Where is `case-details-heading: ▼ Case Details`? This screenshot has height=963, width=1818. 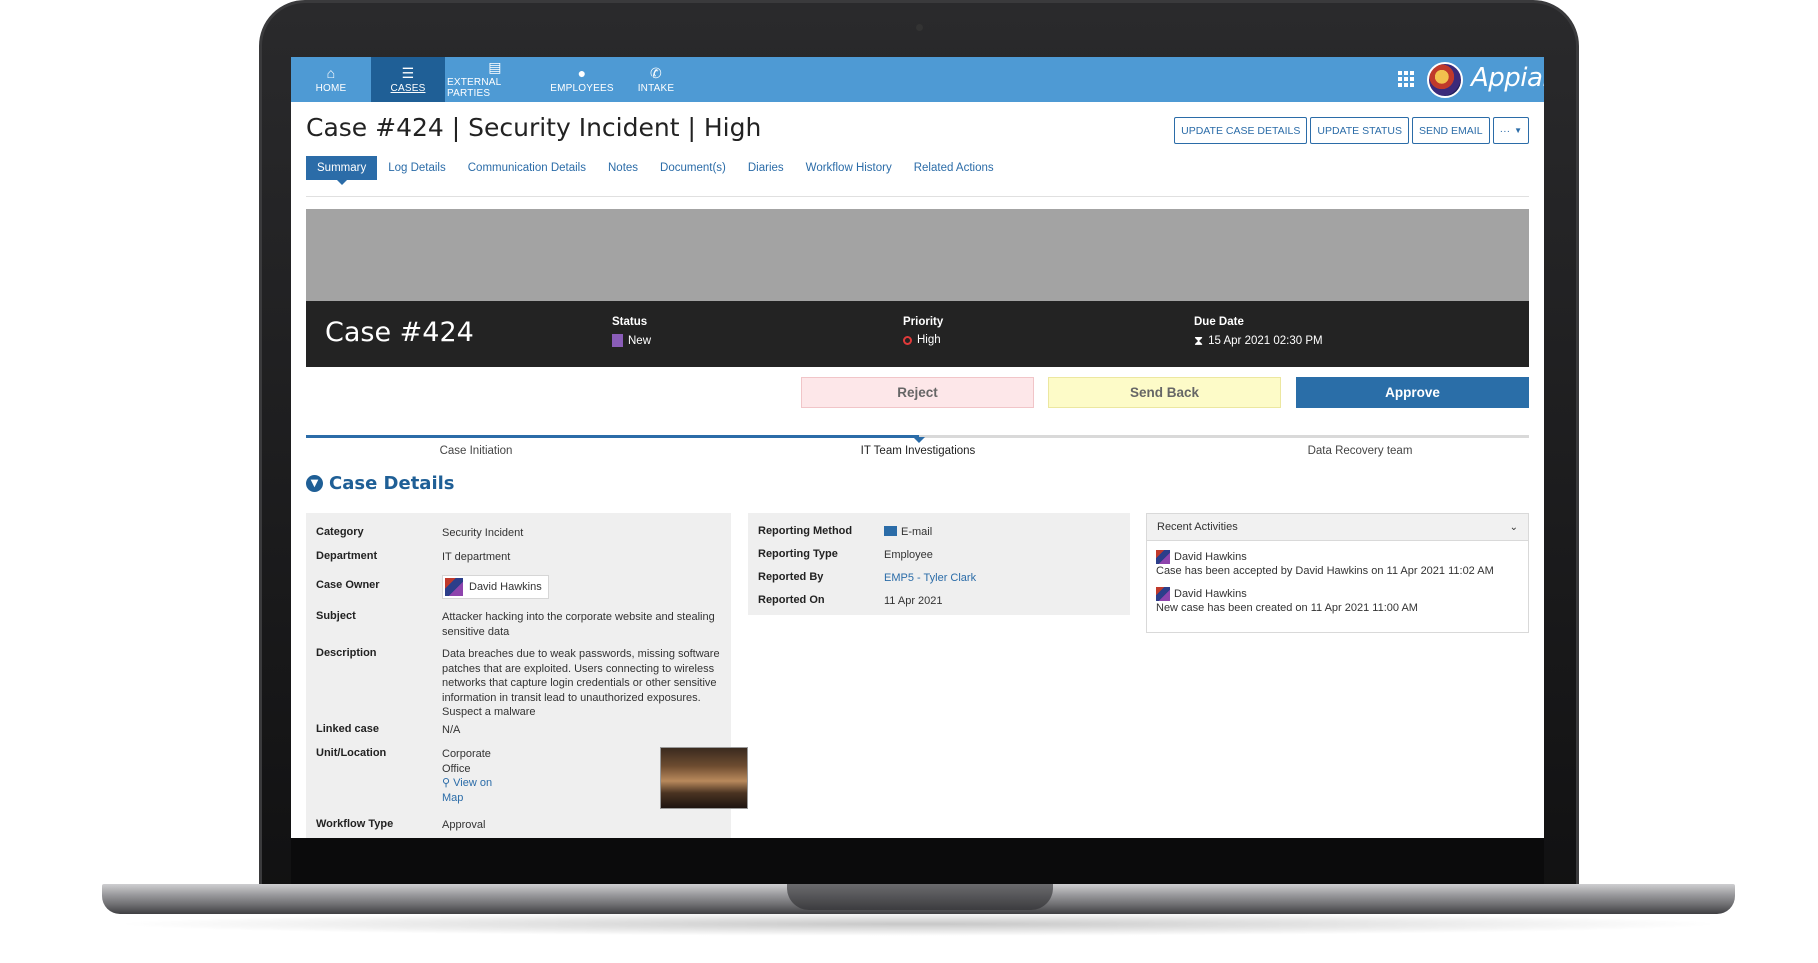
case-details-heading: ▼ Case Details is located at coordinates (380, 483).